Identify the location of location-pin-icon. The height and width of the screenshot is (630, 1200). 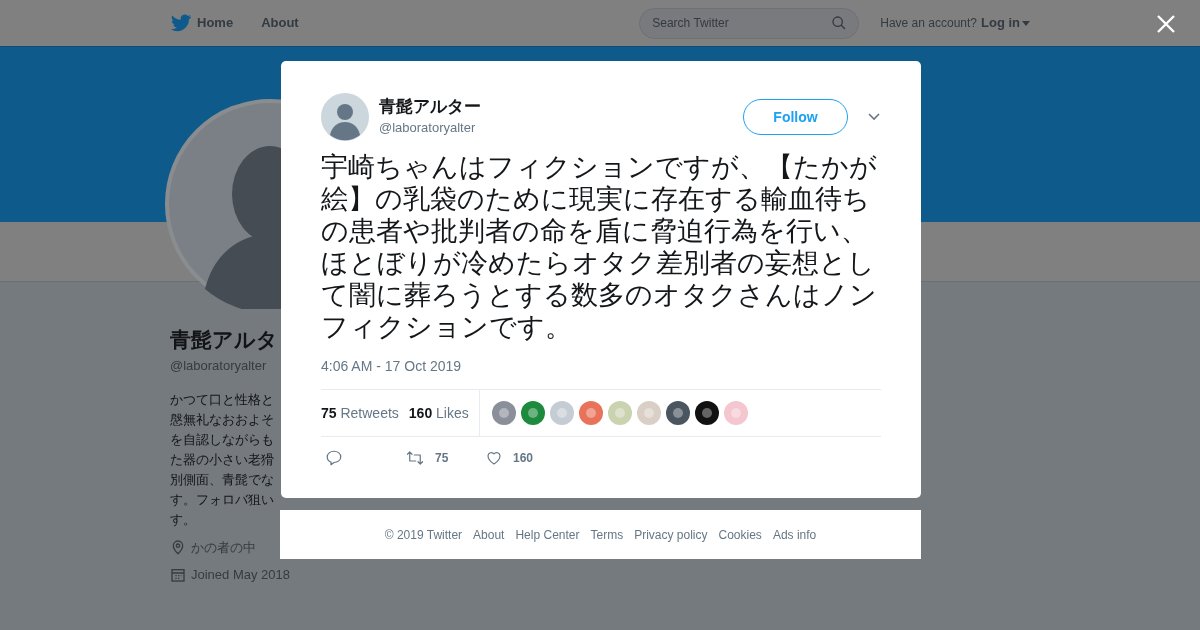
(178, 547).